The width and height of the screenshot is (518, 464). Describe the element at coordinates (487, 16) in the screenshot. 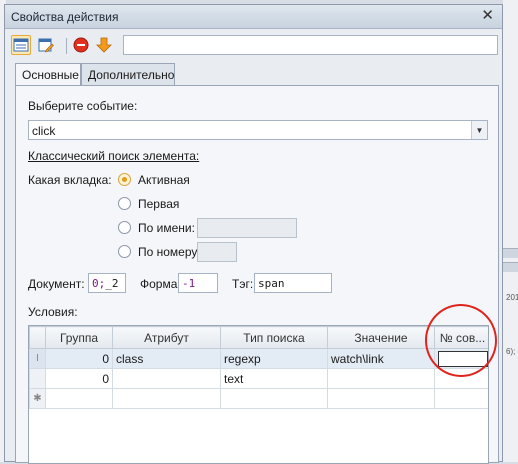

I see `close-button: ✕` at that location.